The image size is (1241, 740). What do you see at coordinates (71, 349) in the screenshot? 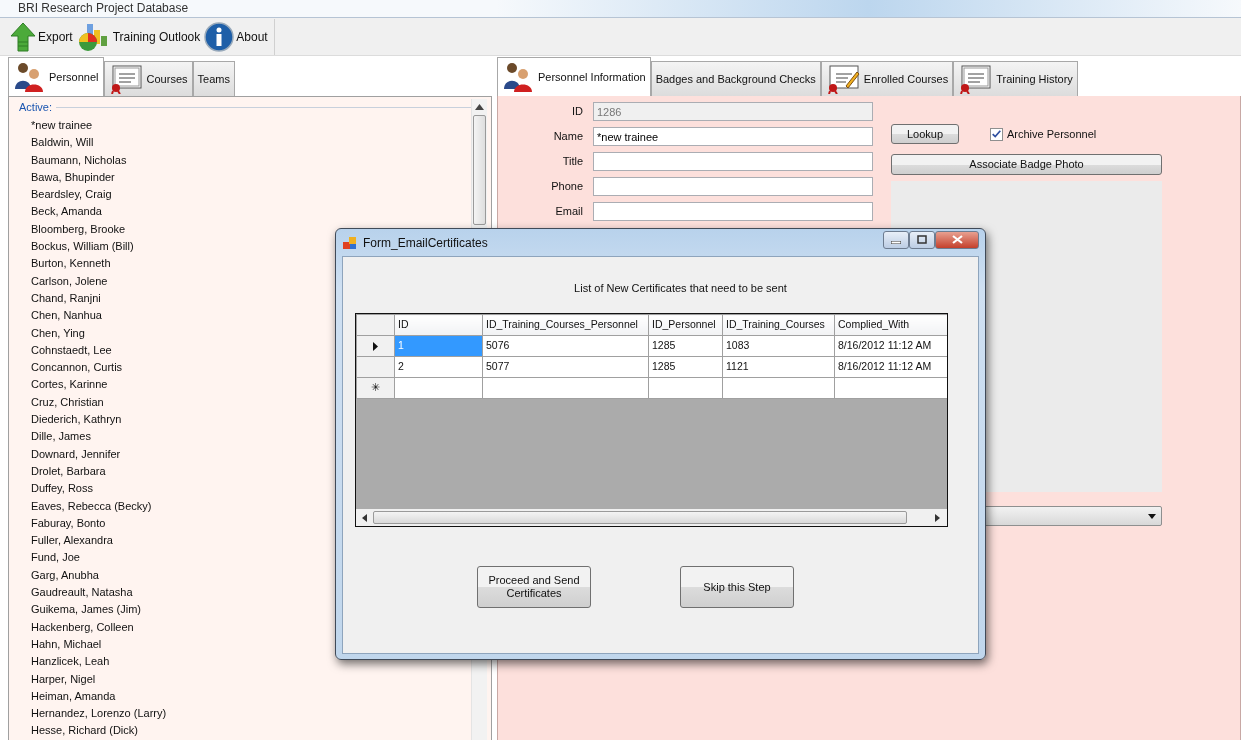
I see `list-item: Cohnstaedt, Lee` at bounding box center [71, 349].